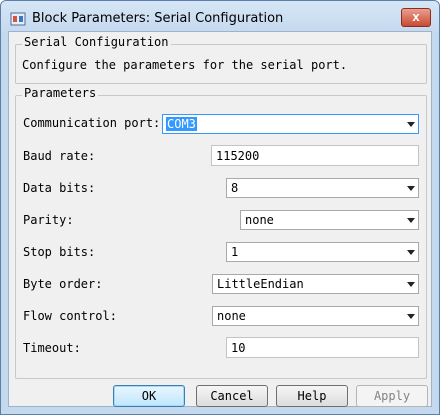 This screenshot has height=415, width=440. What do you see at coordinates (329, 220) in the screenshot?
I see `parity-dropdown: none` at bounding box center [329, 220].